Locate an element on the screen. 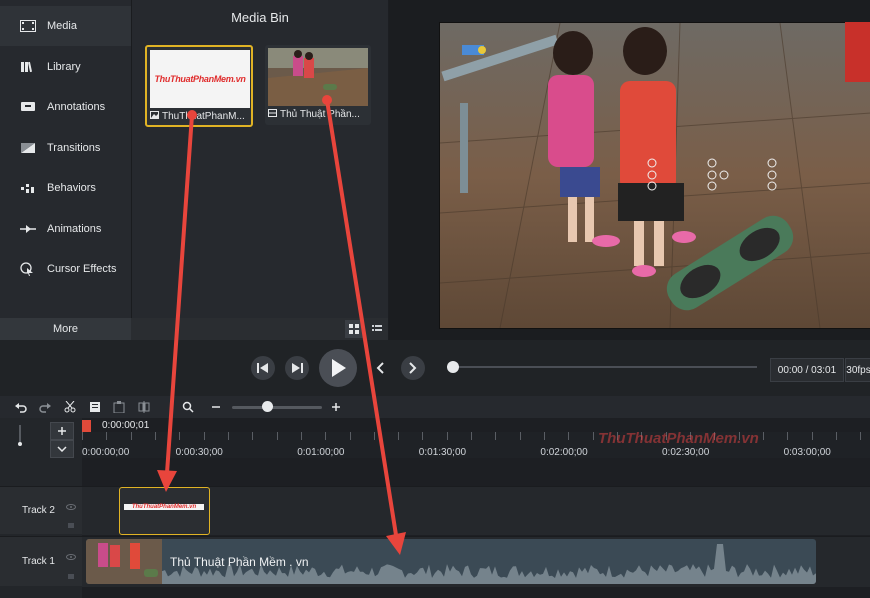 The width and height of the screenshot is (870, 598). redo-button is located at coordinates (45, 407).